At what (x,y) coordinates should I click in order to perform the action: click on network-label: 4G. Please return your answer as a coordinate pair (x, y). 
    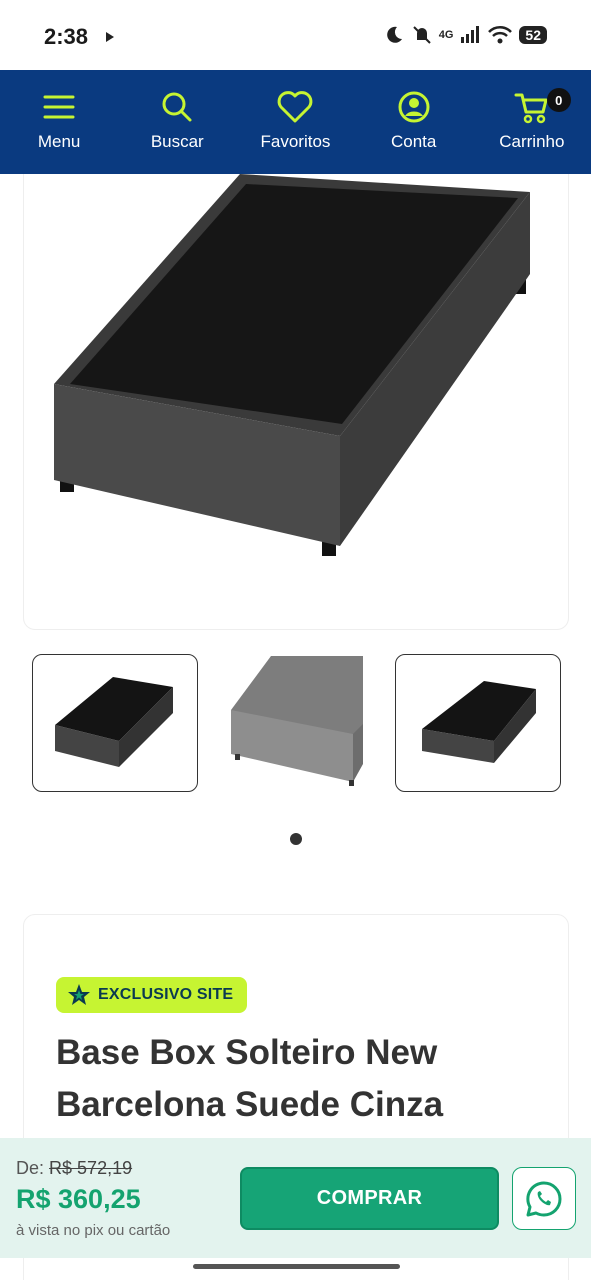
    Looking at the image, I should click on (446, 35).